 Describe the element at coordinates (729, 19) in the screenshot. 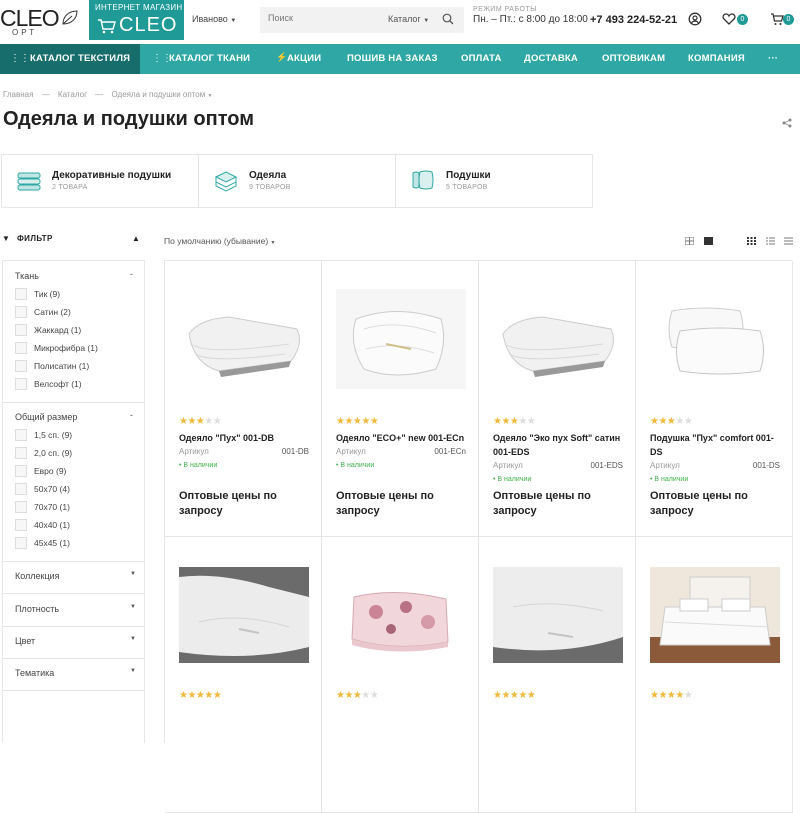

I see `heart-icon` at that location.